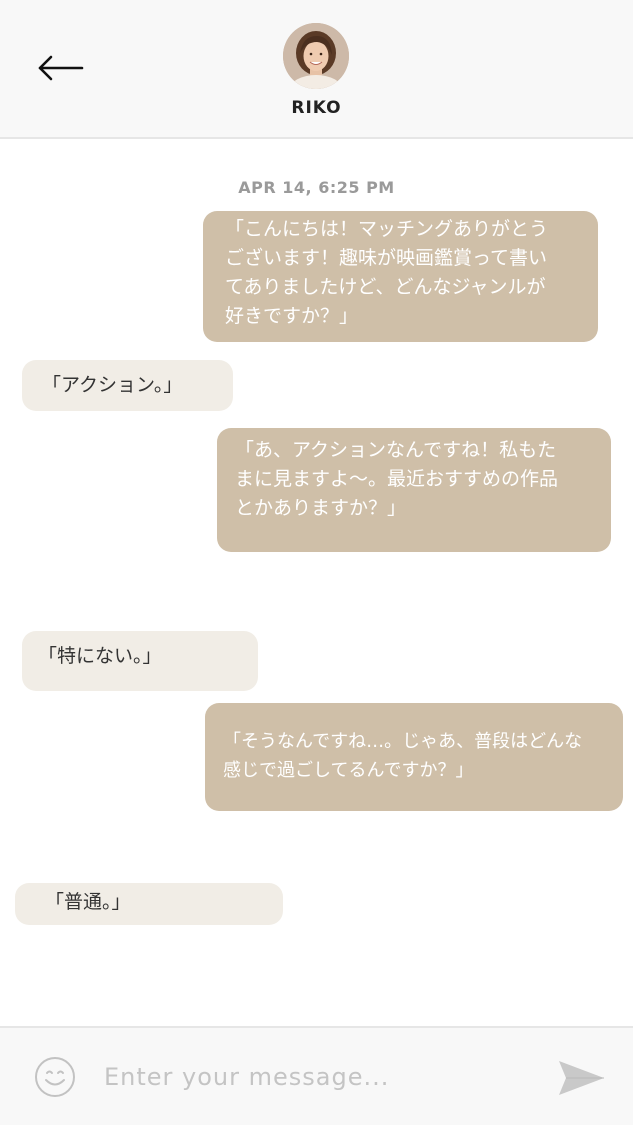 Image resolution: width=633 pixels, height=1125 pixels. Describe the element at coordinates (149, 904) in the screenshot. I see `message-bubble-incoming: 「普通。」` at that location.